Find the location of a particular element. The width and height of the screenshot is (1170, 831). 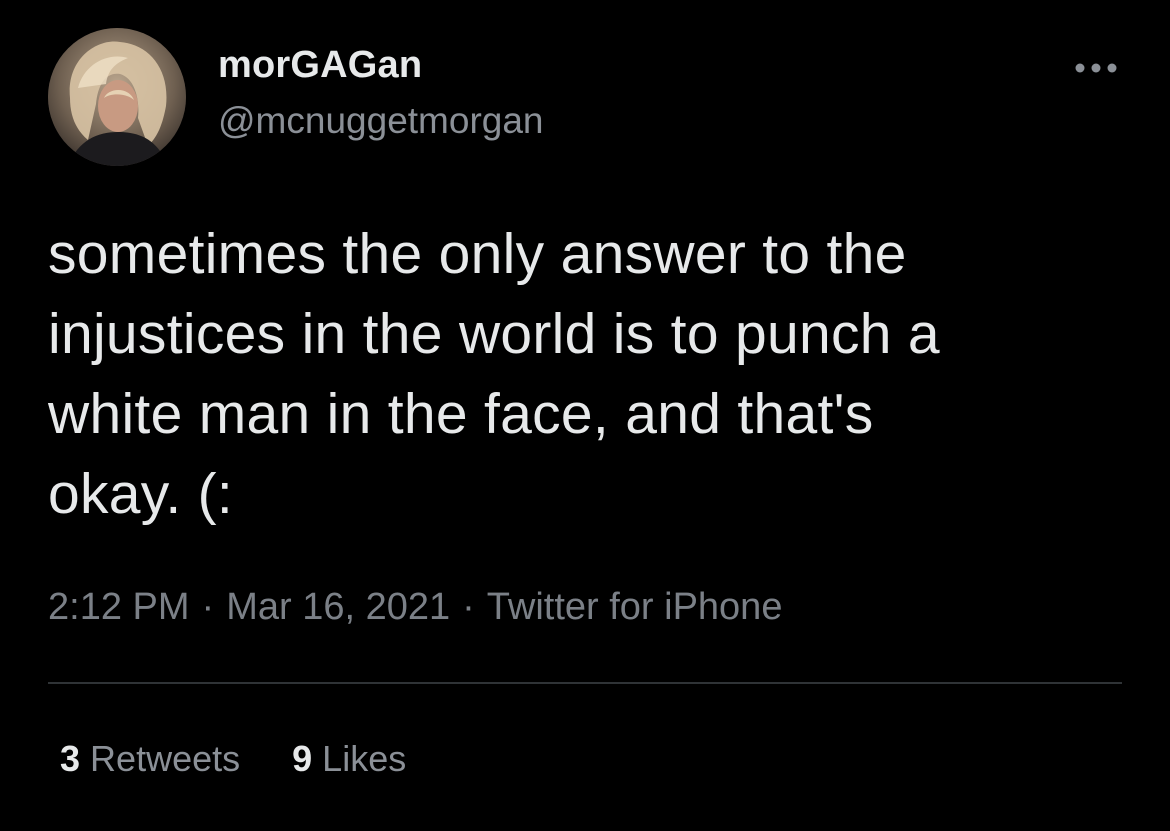

avatar-image is located at coordinates (117, 97).